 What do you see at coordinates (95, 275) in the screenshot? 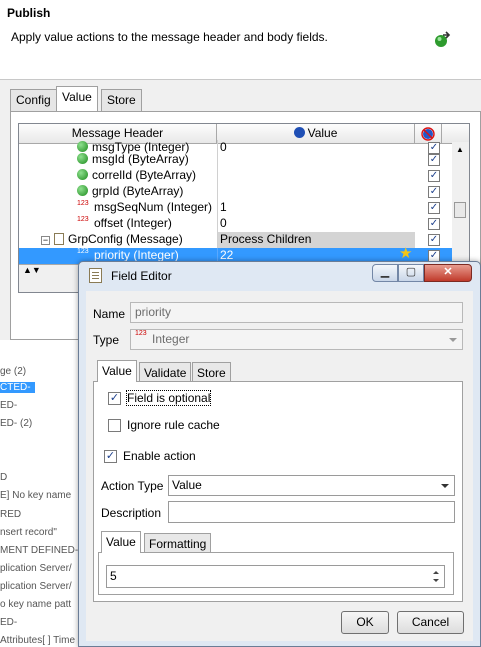
I see `document-icon` at bounding box center [95, 275].